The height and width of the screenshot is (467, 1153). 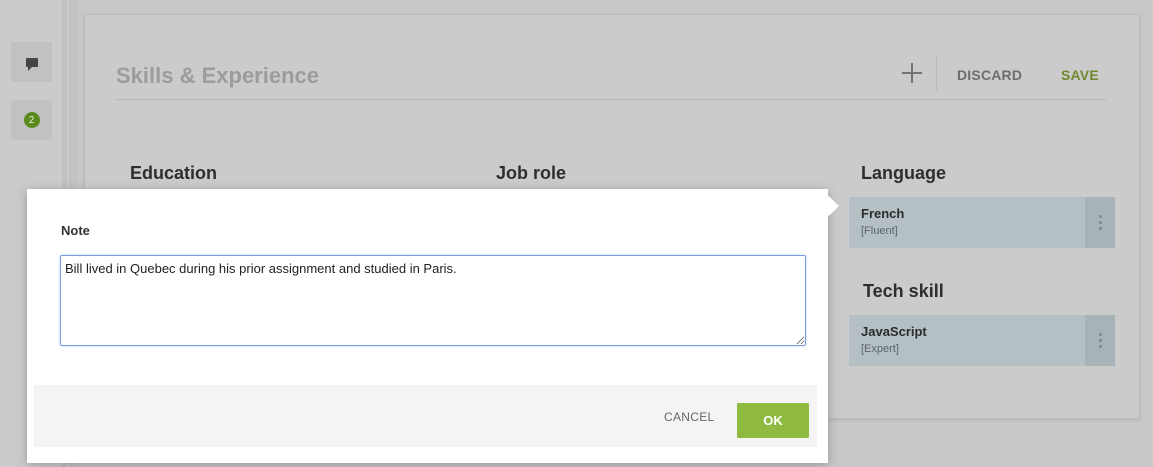 What do you see at coordinates (689, 417) in the screenshot?
I see `cancel-button: CANCEL` at bounding box center [689, 417].